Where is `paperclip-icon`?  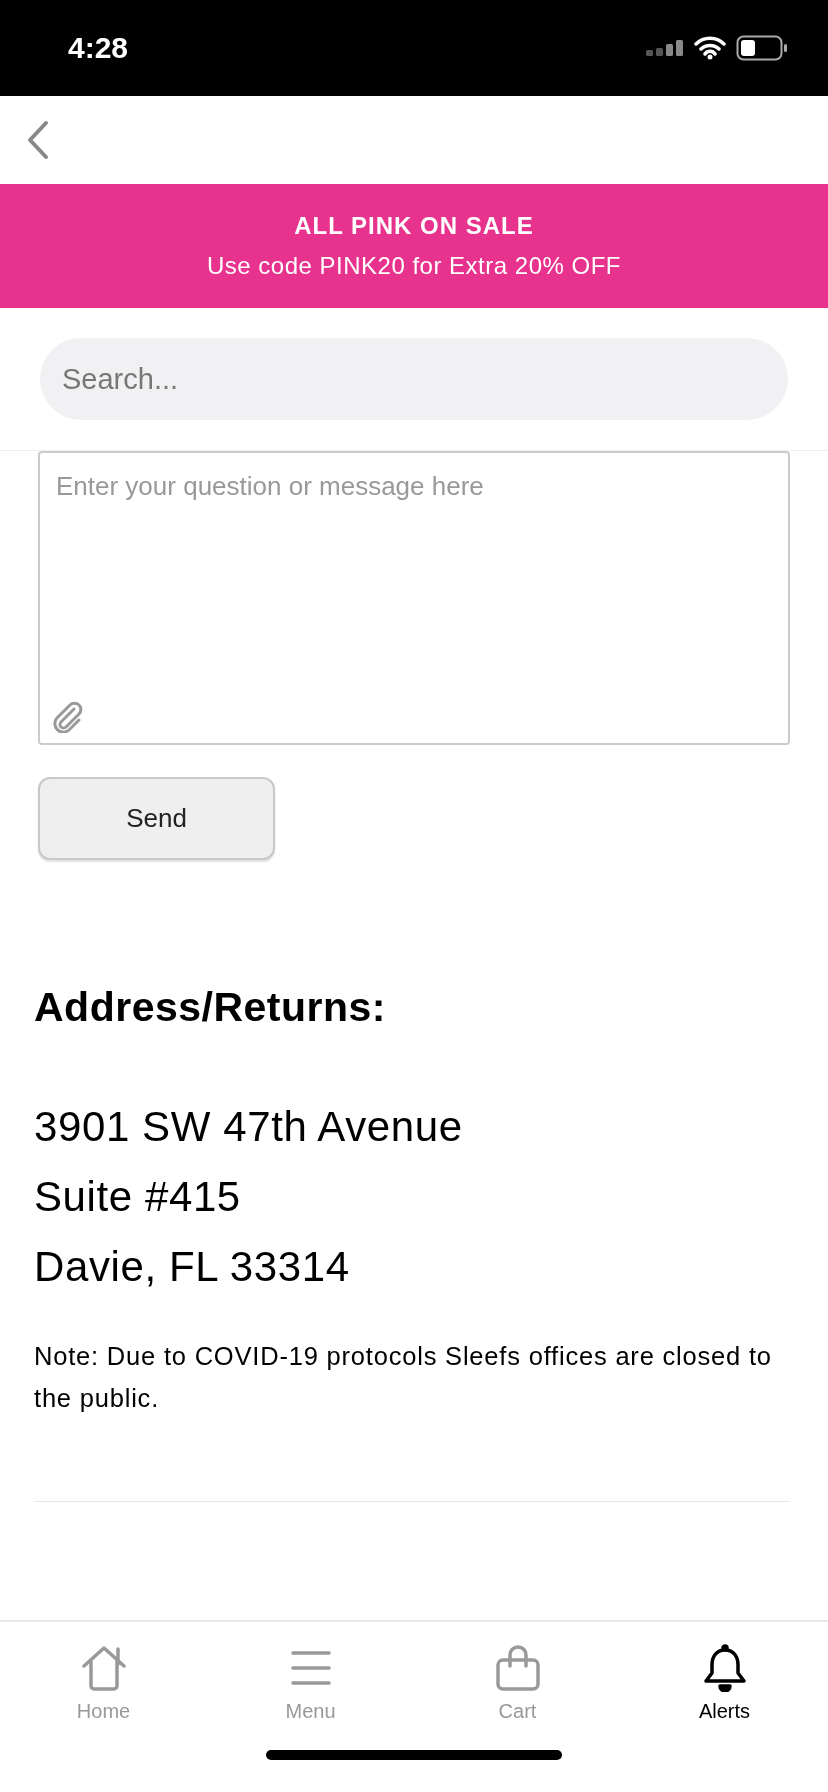
paperclip-icon is located at coordinates (67, 716).